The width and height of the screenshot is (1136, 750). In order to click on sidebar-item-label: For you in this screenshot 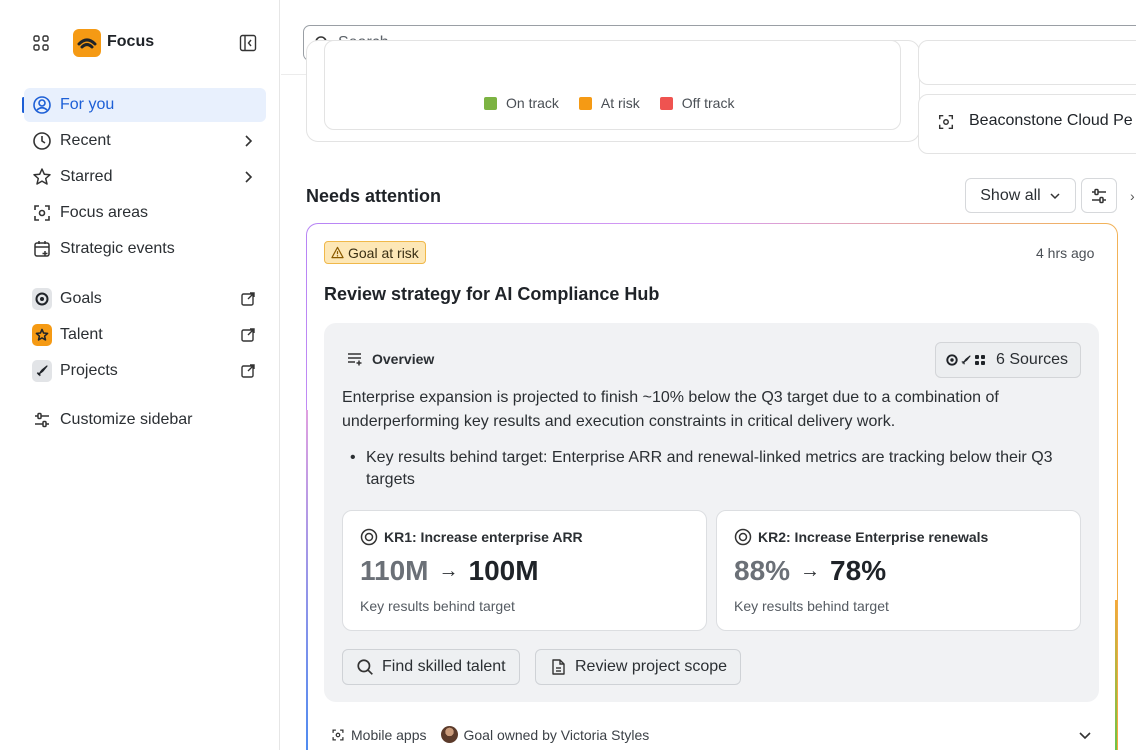, I will do `click(87, 104)`.